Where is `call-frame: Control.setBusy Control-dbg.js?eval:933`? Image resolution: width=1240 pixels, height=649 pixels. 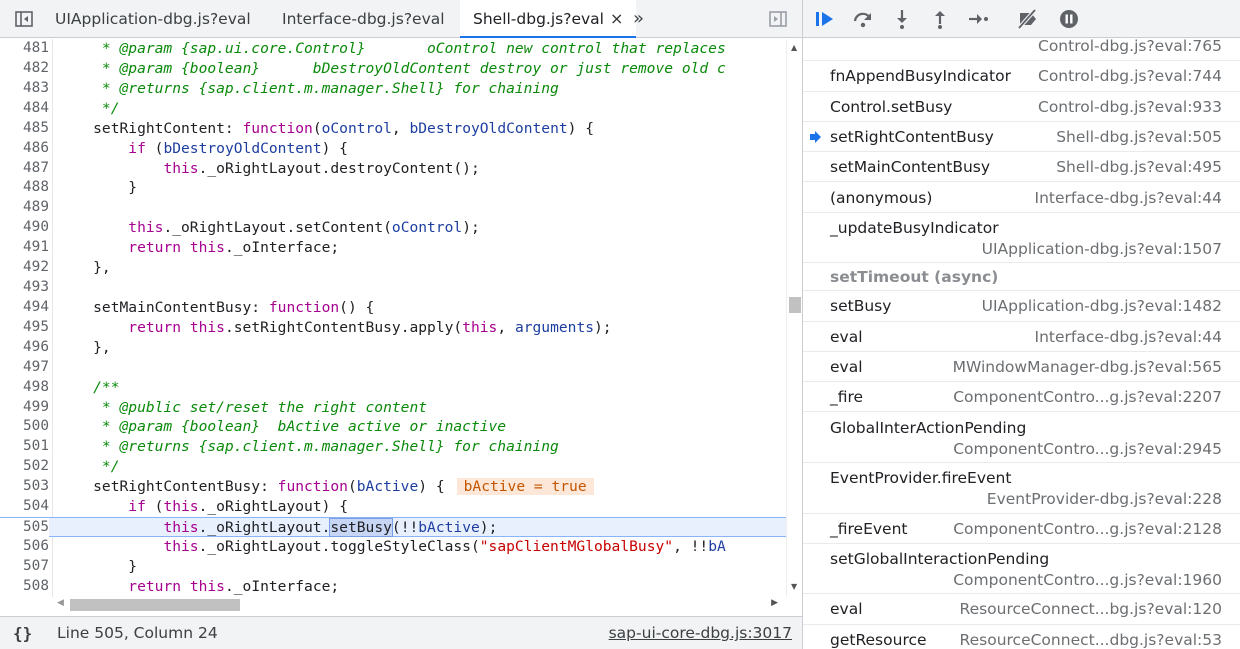
call-frame: Control.setBusy Control-dbg.js?eval:933 is located at coordinates (1021, 107).